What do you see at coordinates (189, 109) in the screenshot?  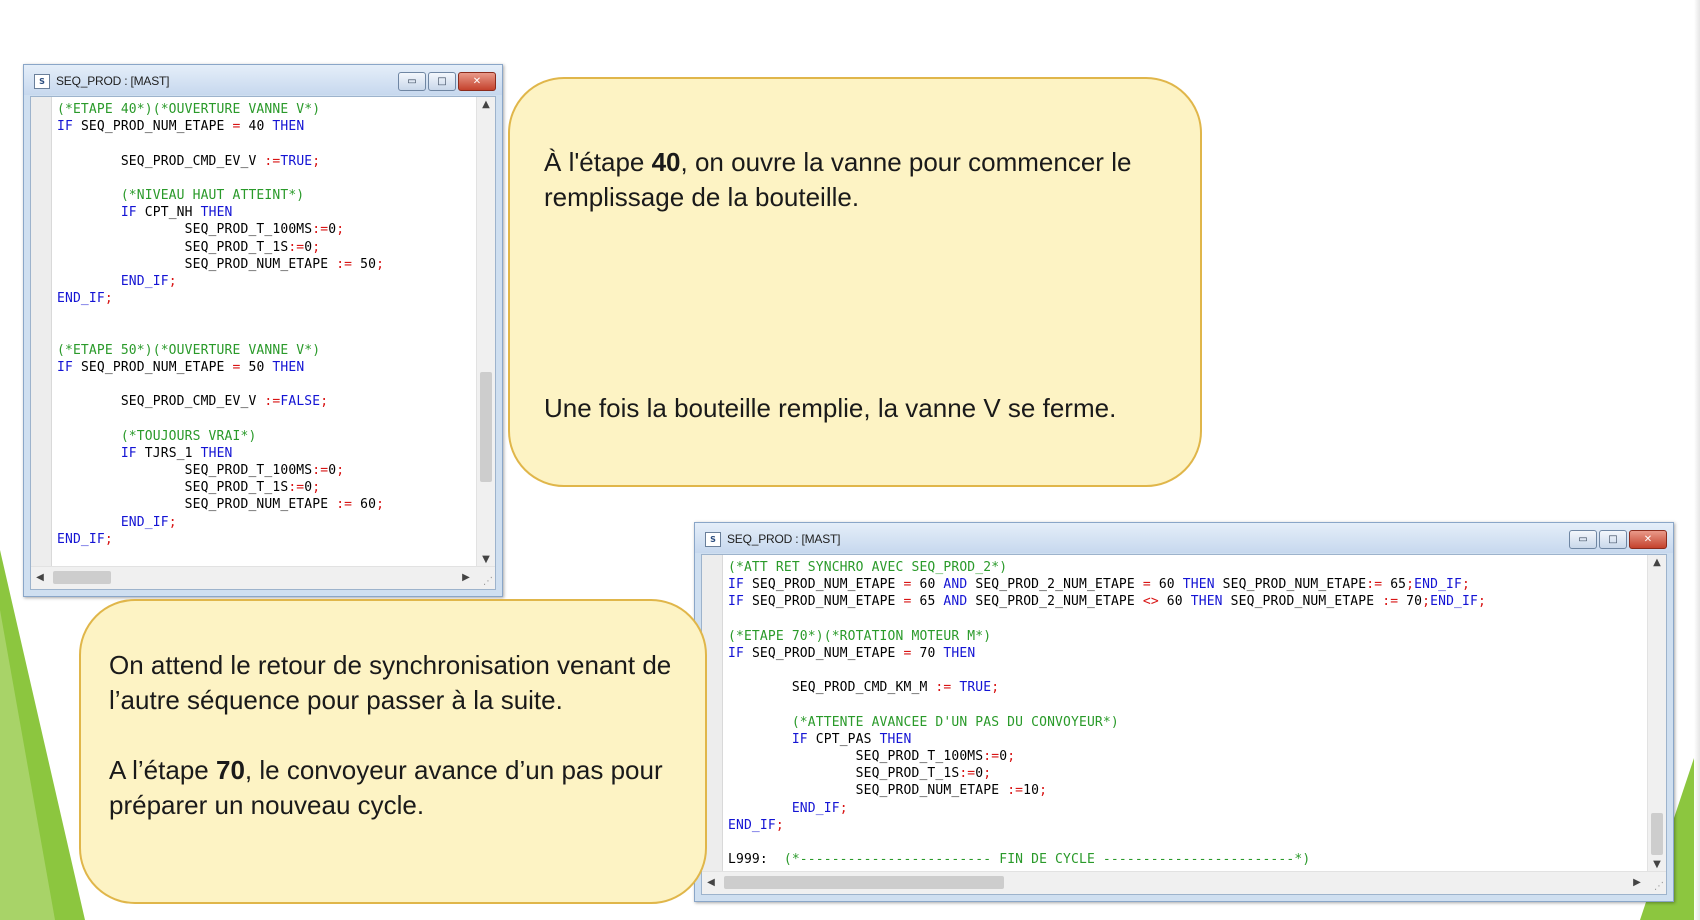 I see `code-token: (*ETAPE 40*)(*OUVERTURE VANNE V*)` at bounding box center [189, 109].